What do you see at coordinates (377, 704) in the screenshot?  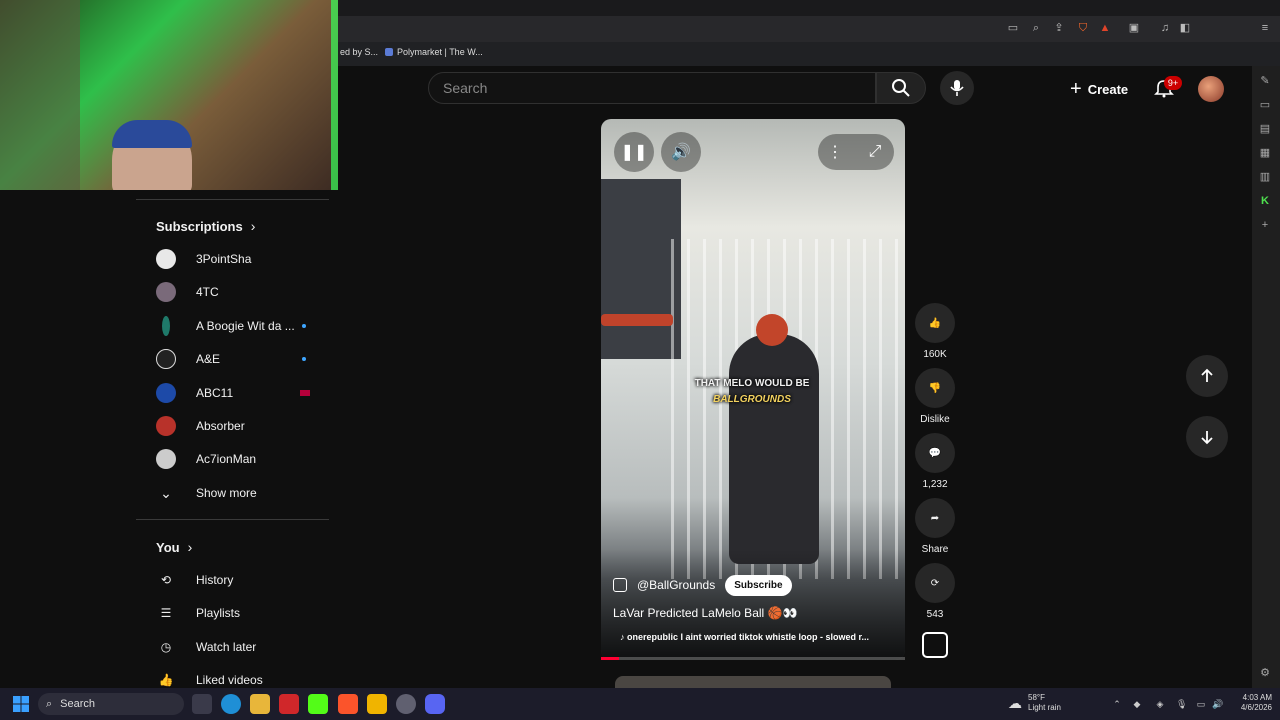 I see `rockstar-icon` at bounding box center [377, 704].